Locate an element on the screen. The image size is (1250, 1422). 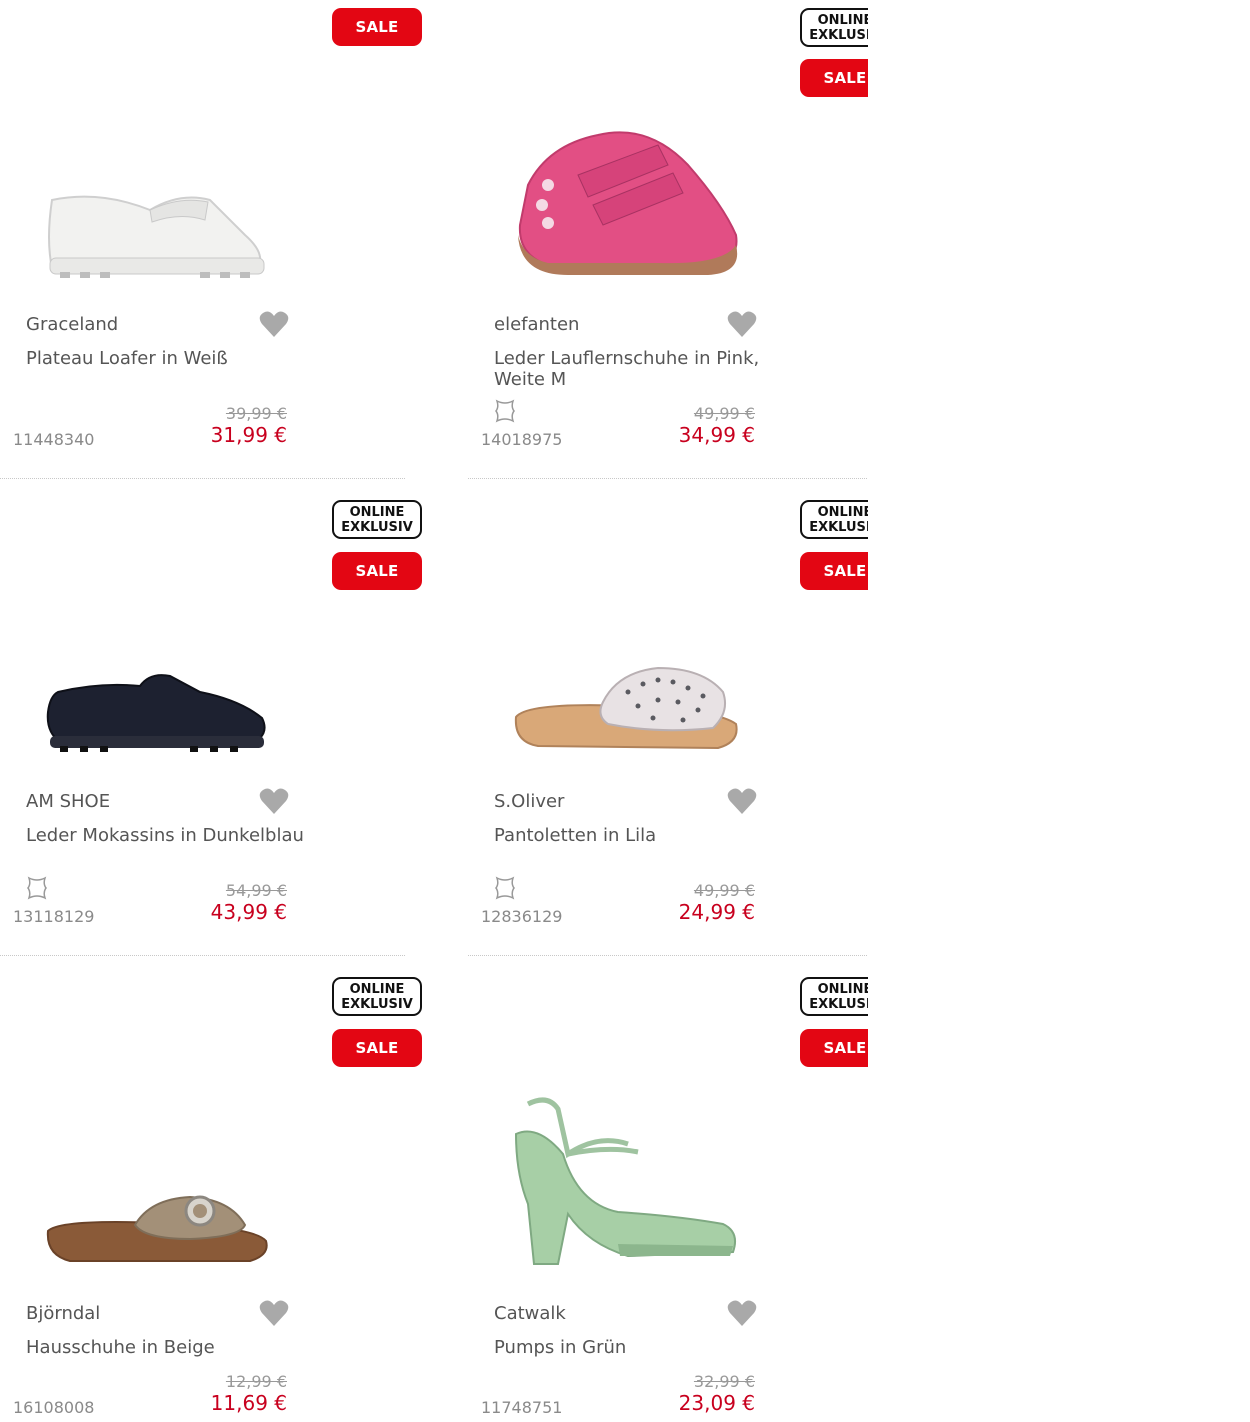
product-title: Pantoletten in Lila is located at coordinates (639, 835).